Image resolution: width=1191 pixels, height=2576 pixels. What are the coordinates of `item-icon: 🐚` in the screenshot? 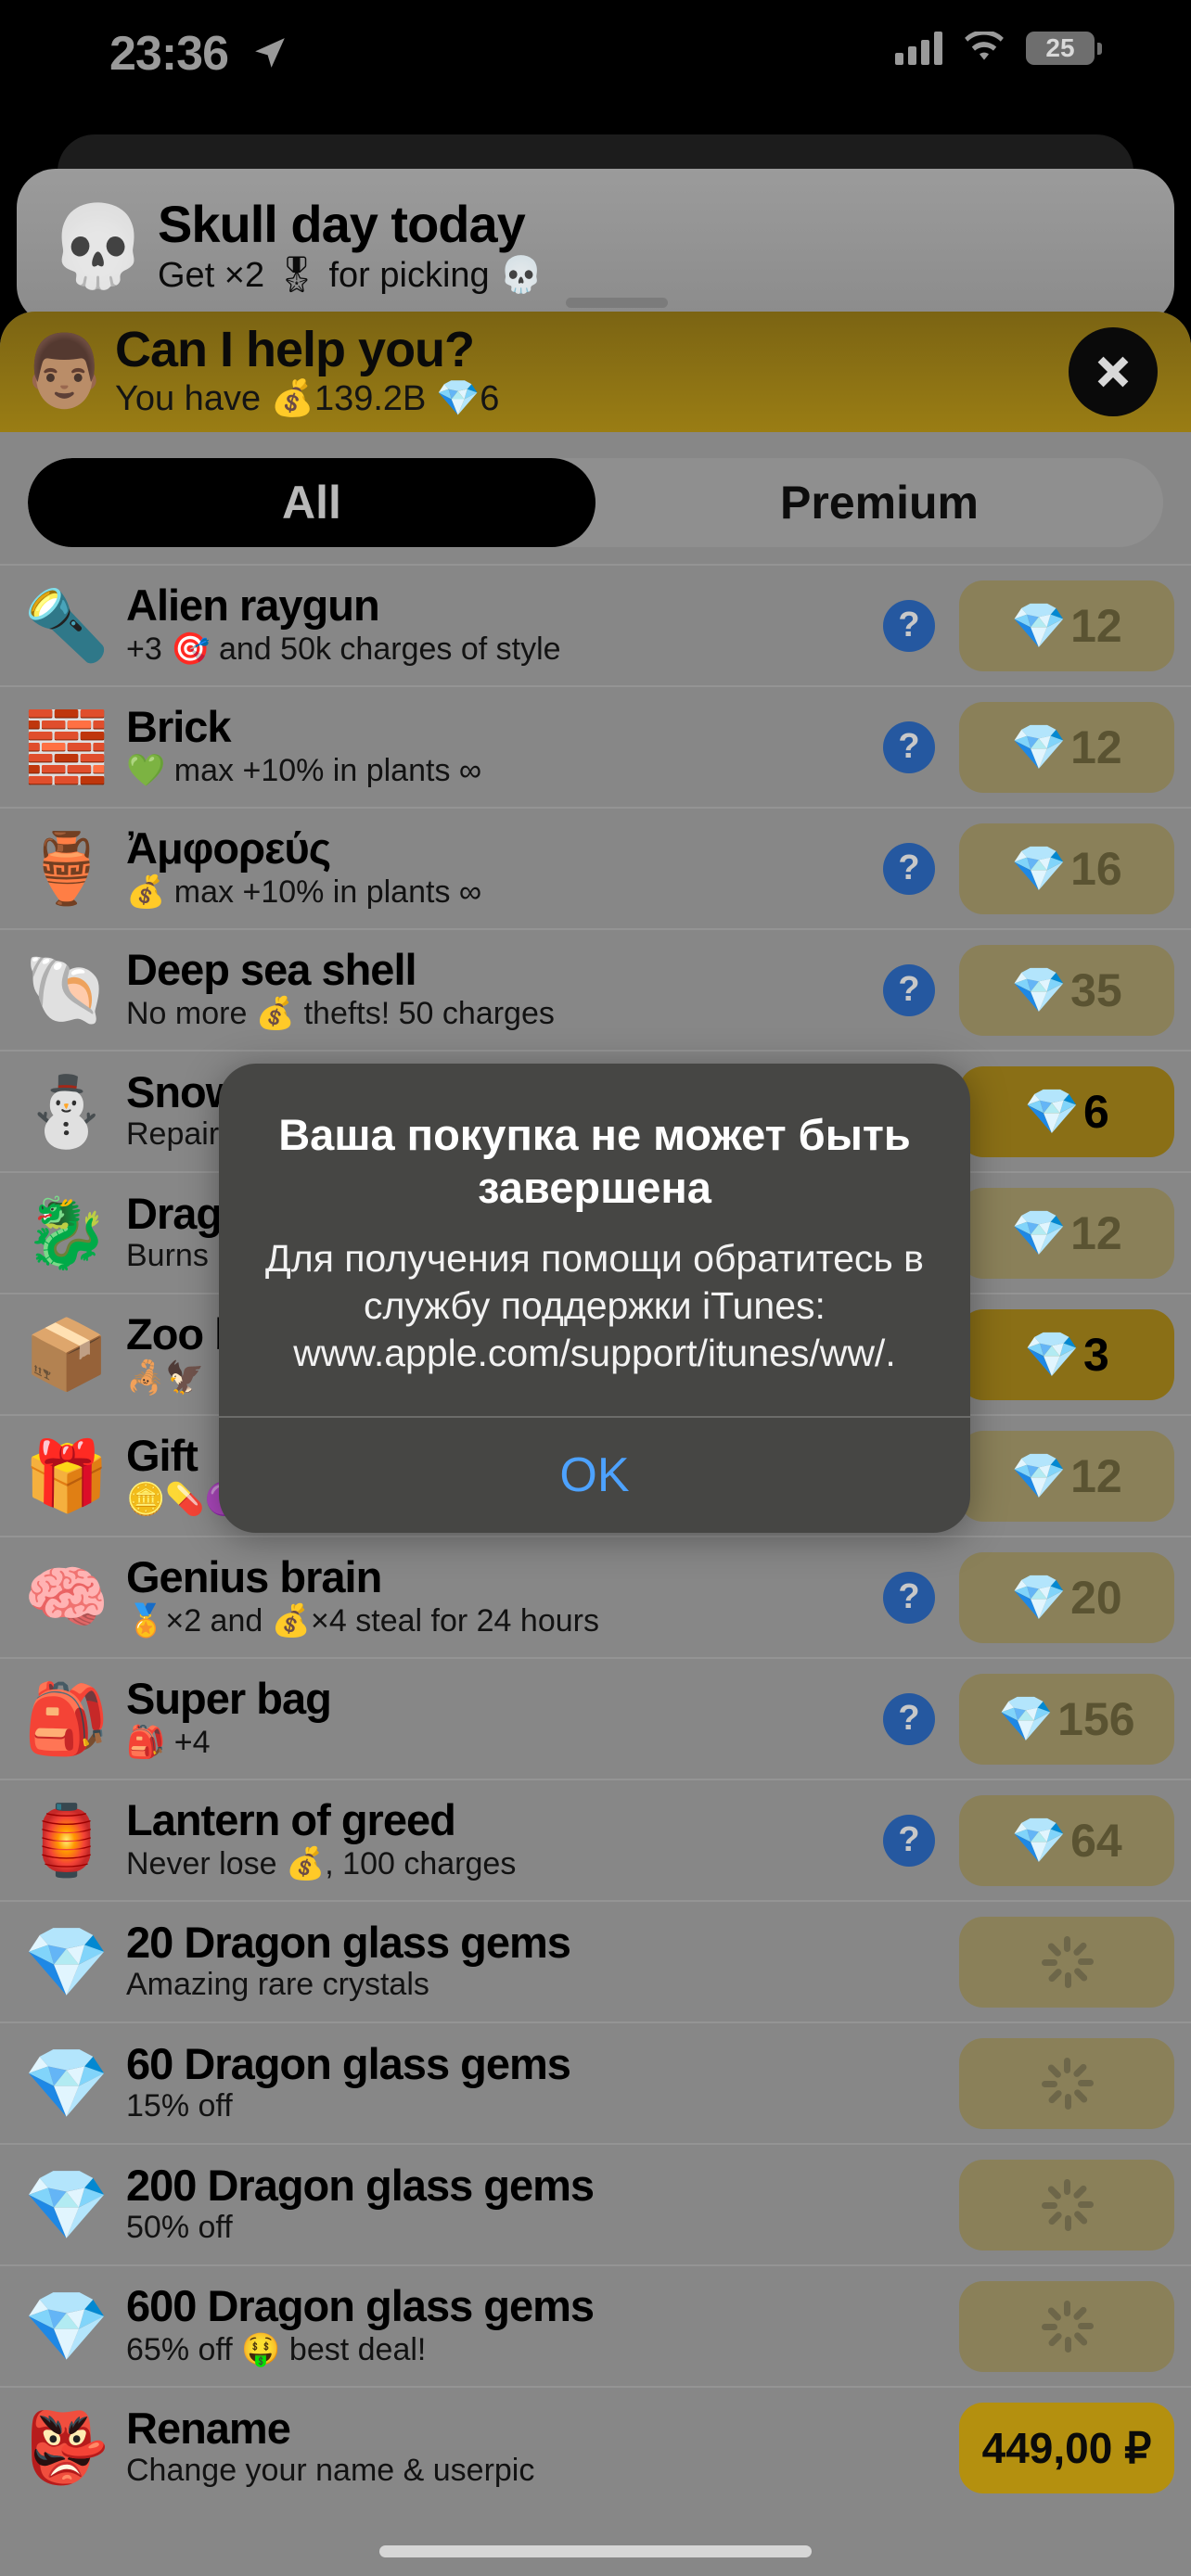 It's located at (66, 989).